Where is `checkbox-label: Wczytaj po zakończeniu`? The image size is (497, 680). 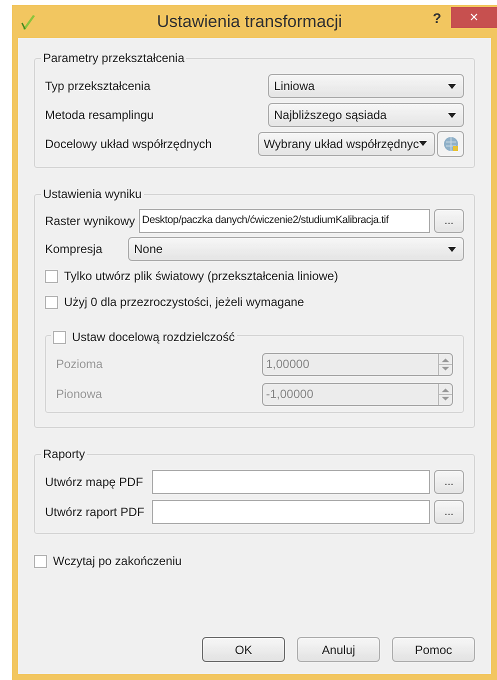 checkbox-label: Wczytaj po zakończeniu is located at coordinates (117, 561).